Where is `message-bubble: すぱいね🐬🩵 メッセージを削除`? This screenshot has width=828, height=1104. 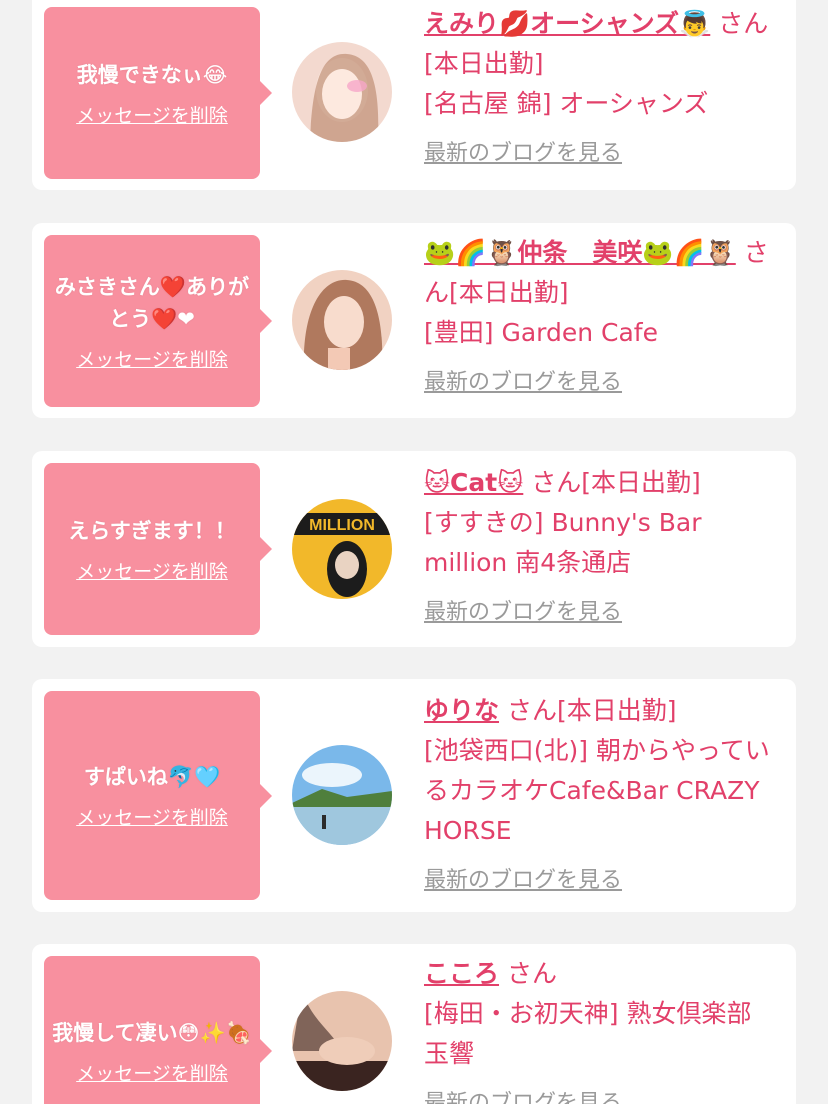 message-bubble: すぱいね🐬🩵 メッセージを削除 is located at coordinates (158, 795).